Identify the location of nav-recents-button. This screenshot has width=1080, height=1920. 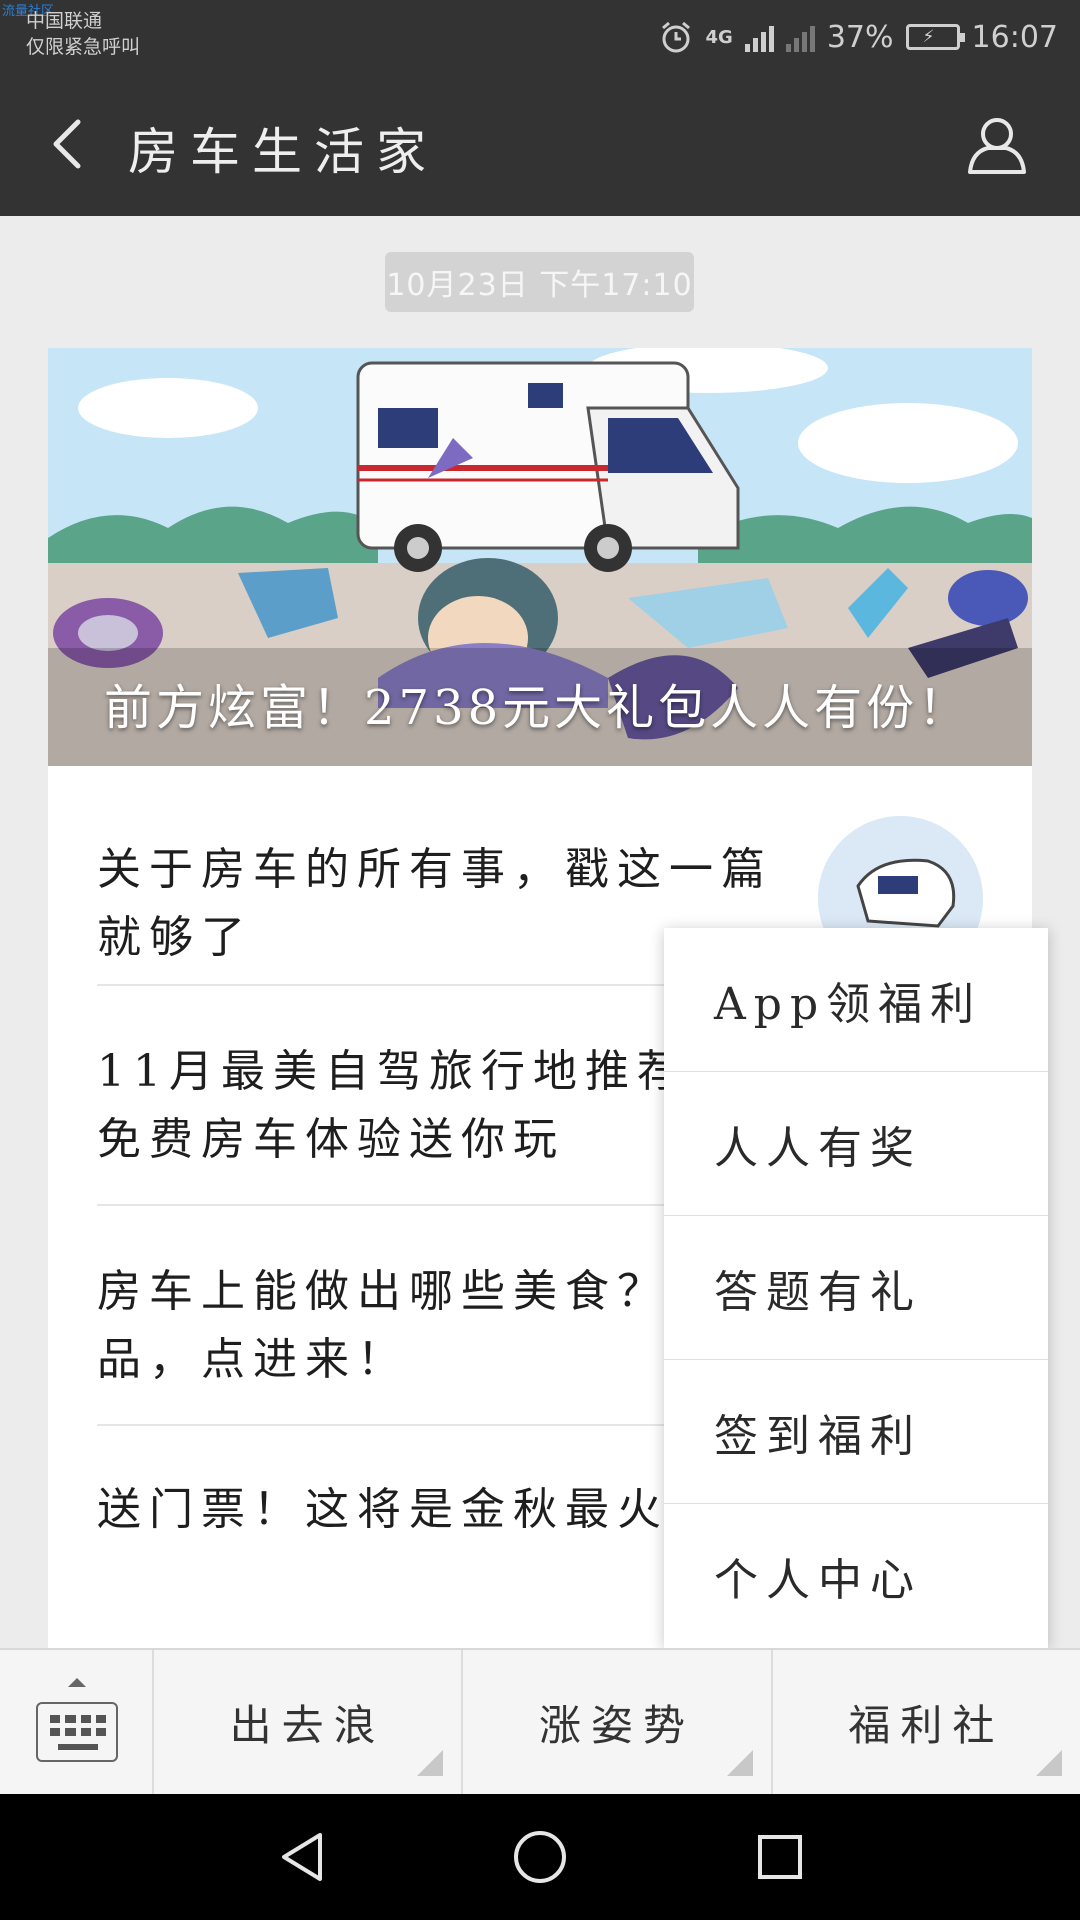
(780, 1857).